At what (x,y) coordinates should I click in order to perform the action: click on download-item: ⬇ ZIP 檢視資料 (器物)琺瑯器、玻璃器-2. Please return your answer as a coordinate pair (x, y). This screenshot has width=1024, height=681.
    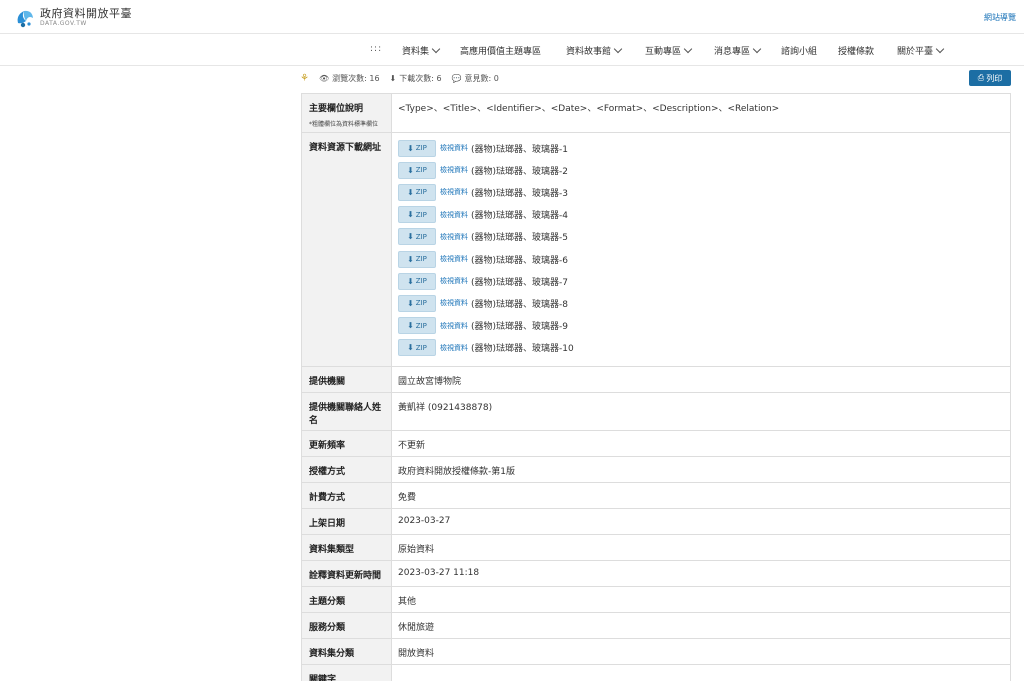
    Looking at the image, I should click on (701, 170).